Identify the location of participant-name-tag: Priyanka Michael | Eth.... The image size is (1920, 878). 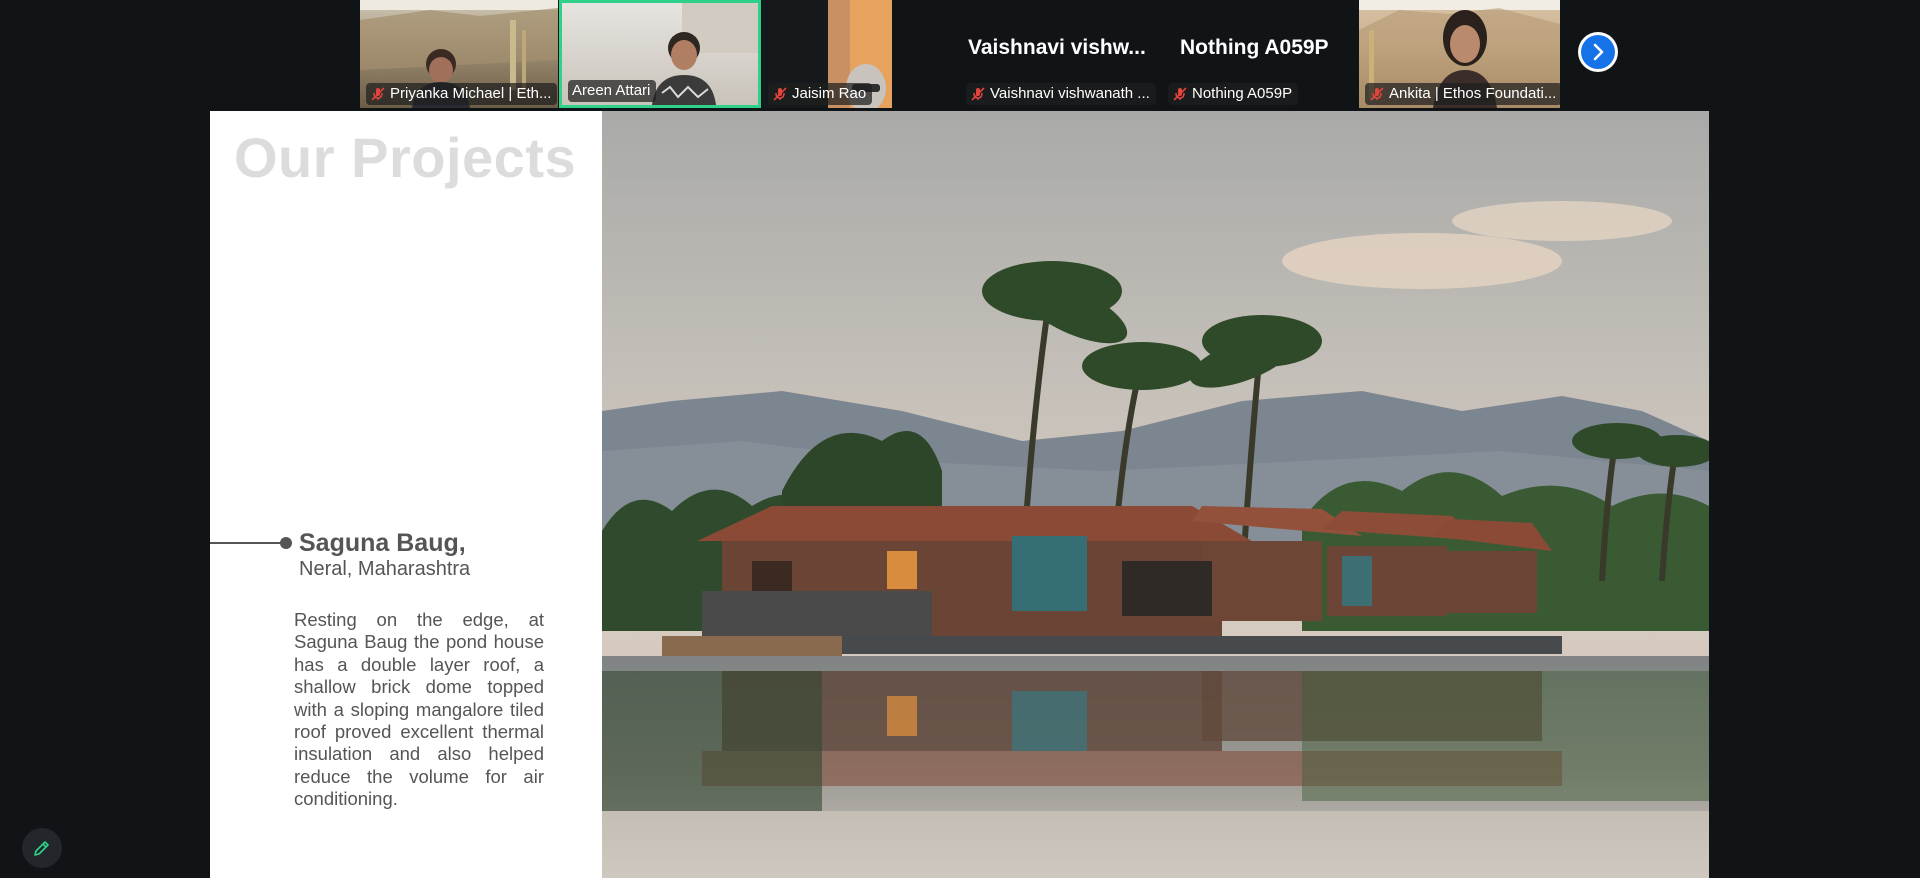
(462, 94).